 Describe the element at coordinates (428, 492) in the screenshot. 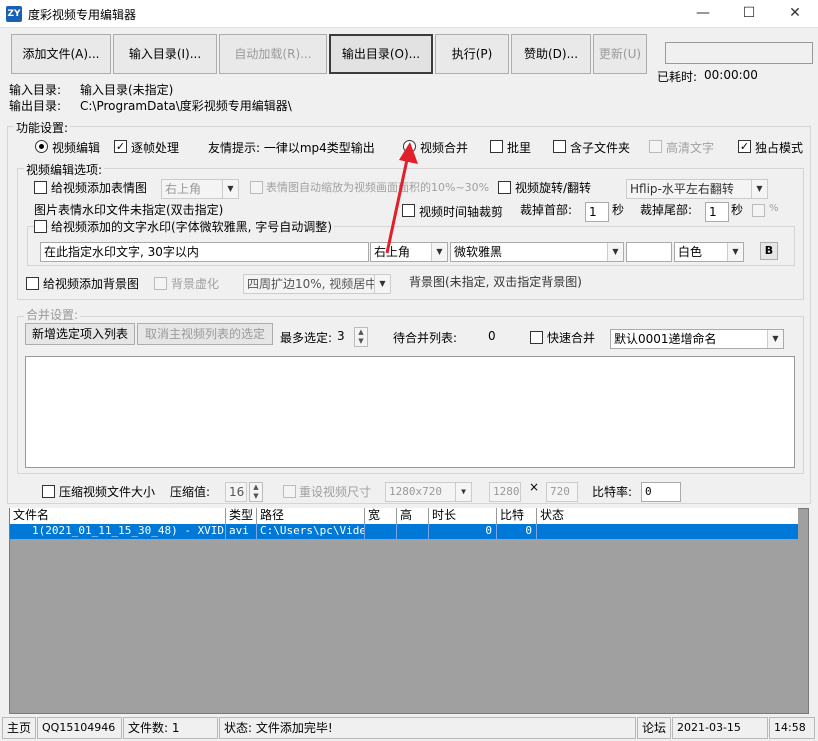

I see `size-preset-select: 1280x720▼` at that location.